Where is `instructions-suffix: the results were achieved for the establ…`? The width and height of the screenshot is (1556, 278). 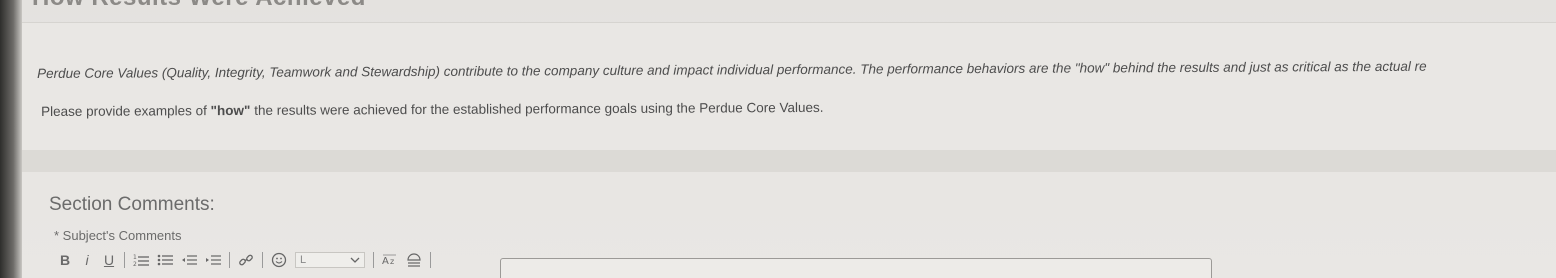 instructions-suffix: the results were achieved for the establ… is located at coordinates (537, 108).